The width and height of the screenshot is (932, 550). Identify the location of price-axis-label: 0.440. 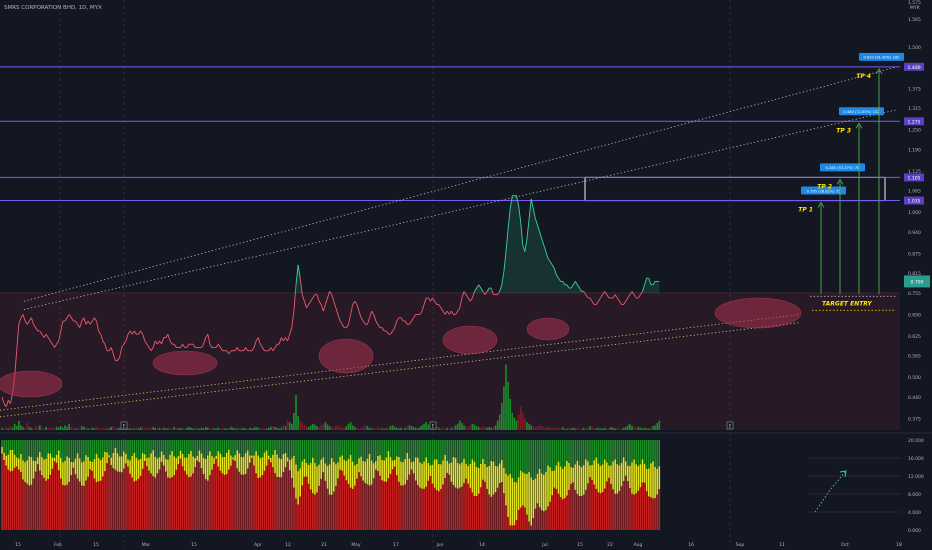
(914, 398).